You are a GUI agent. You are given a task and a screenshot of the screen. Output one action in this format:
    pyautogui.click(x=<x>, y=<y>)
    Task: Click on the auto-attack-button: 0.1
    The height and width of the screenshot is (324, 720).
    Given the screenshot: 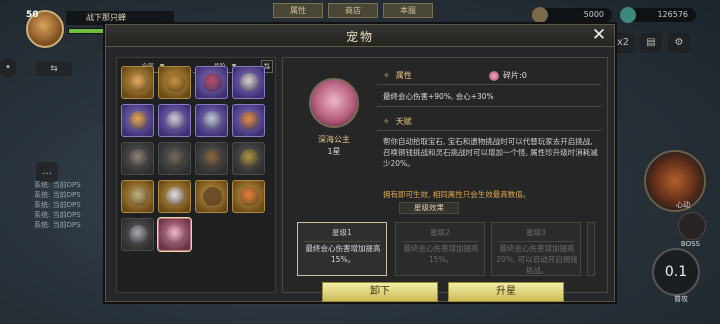 What is the action you would take?
    pyautogui.click(x=676, y=272)
    